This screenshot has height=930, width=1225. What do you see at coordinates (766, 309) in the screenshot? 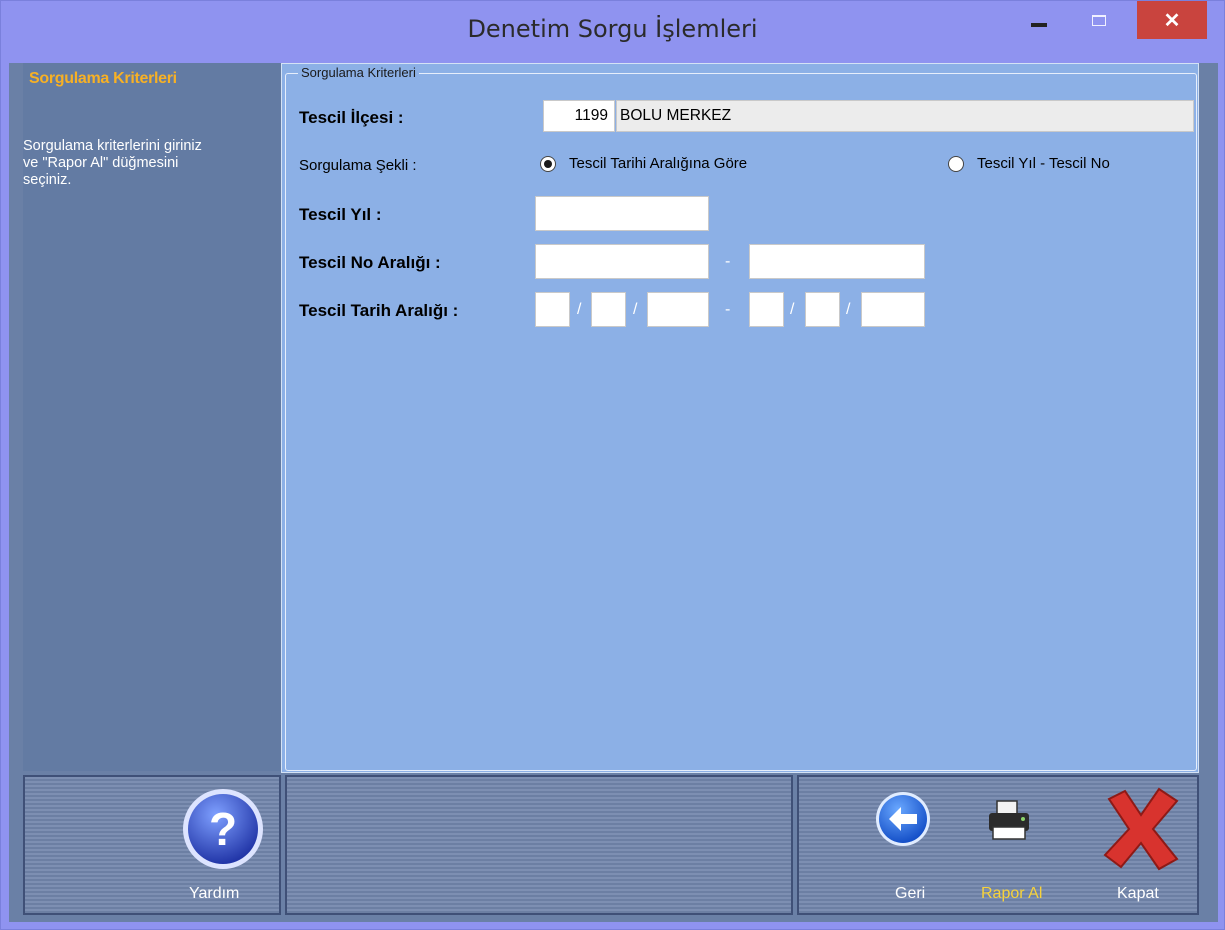
I see `date-to-day-input` at bounding box center [766, 309].